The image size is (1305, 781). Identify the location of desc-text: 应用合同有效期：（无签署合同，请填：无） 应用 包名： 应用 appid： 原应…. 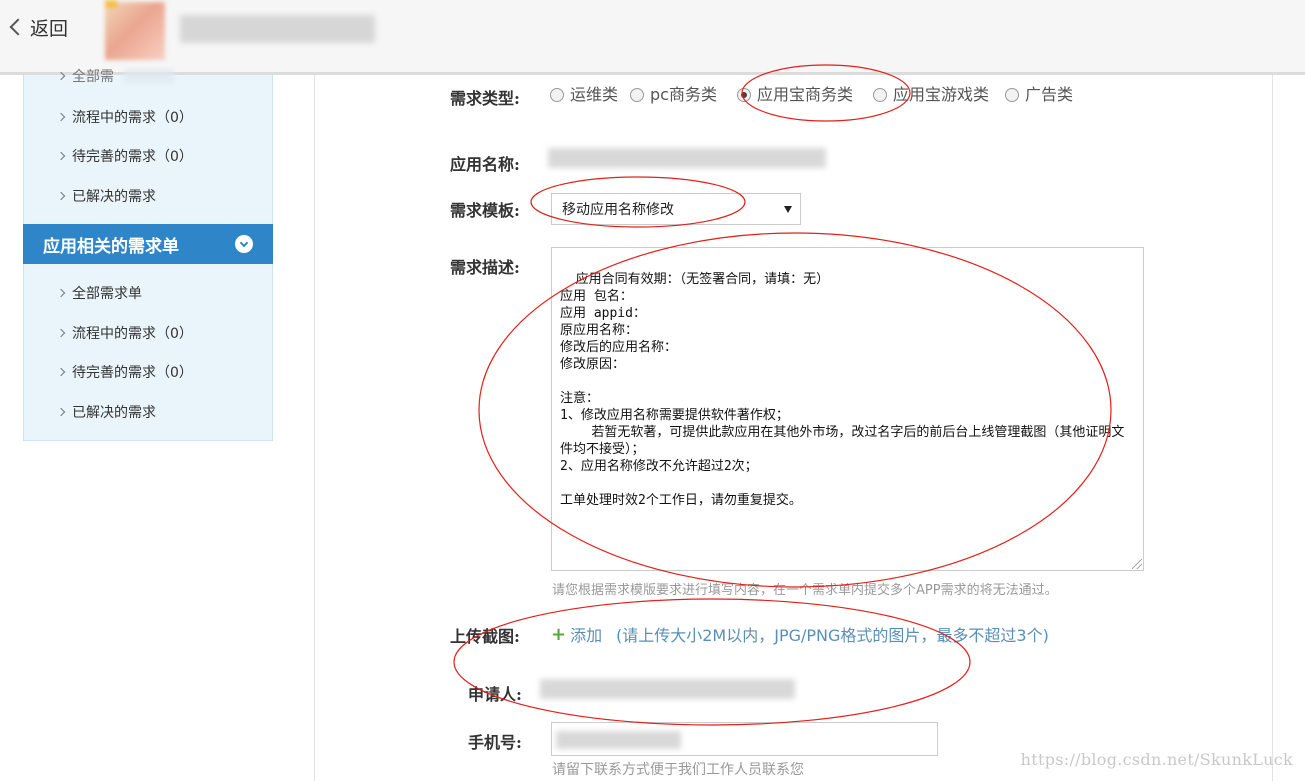
(842, 390).